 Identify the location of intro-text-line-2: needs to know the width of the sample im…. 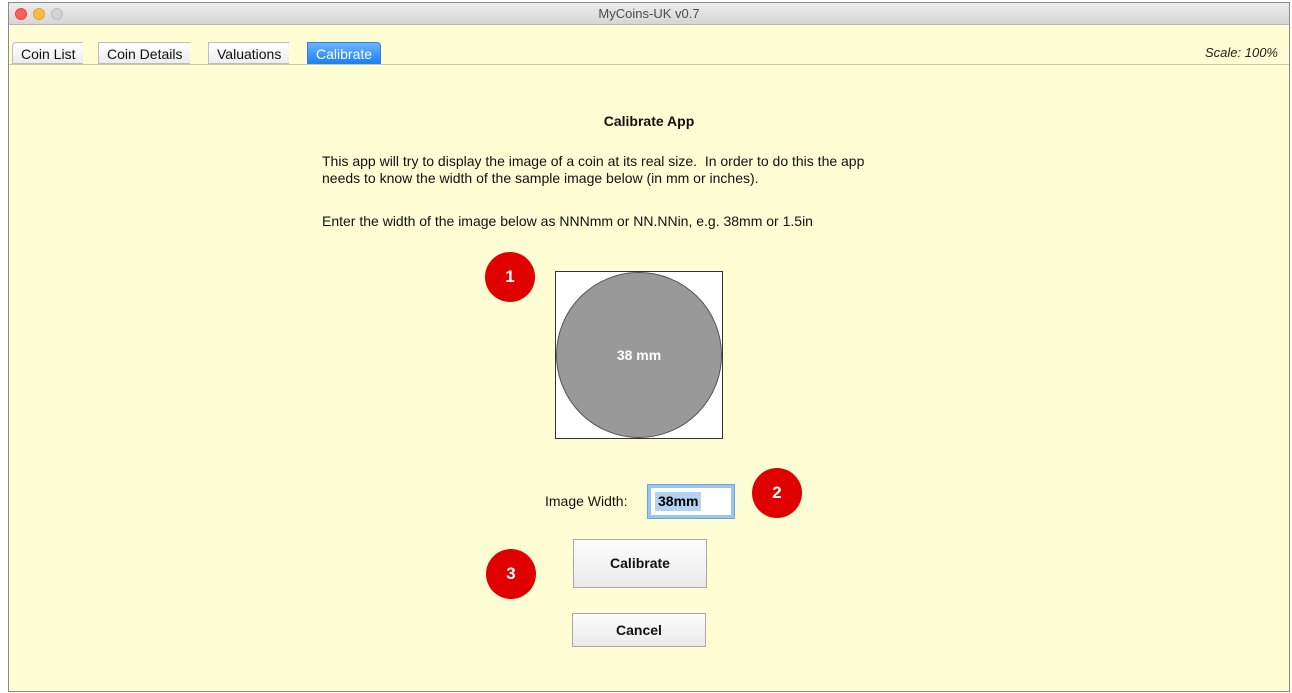
(540, 178).